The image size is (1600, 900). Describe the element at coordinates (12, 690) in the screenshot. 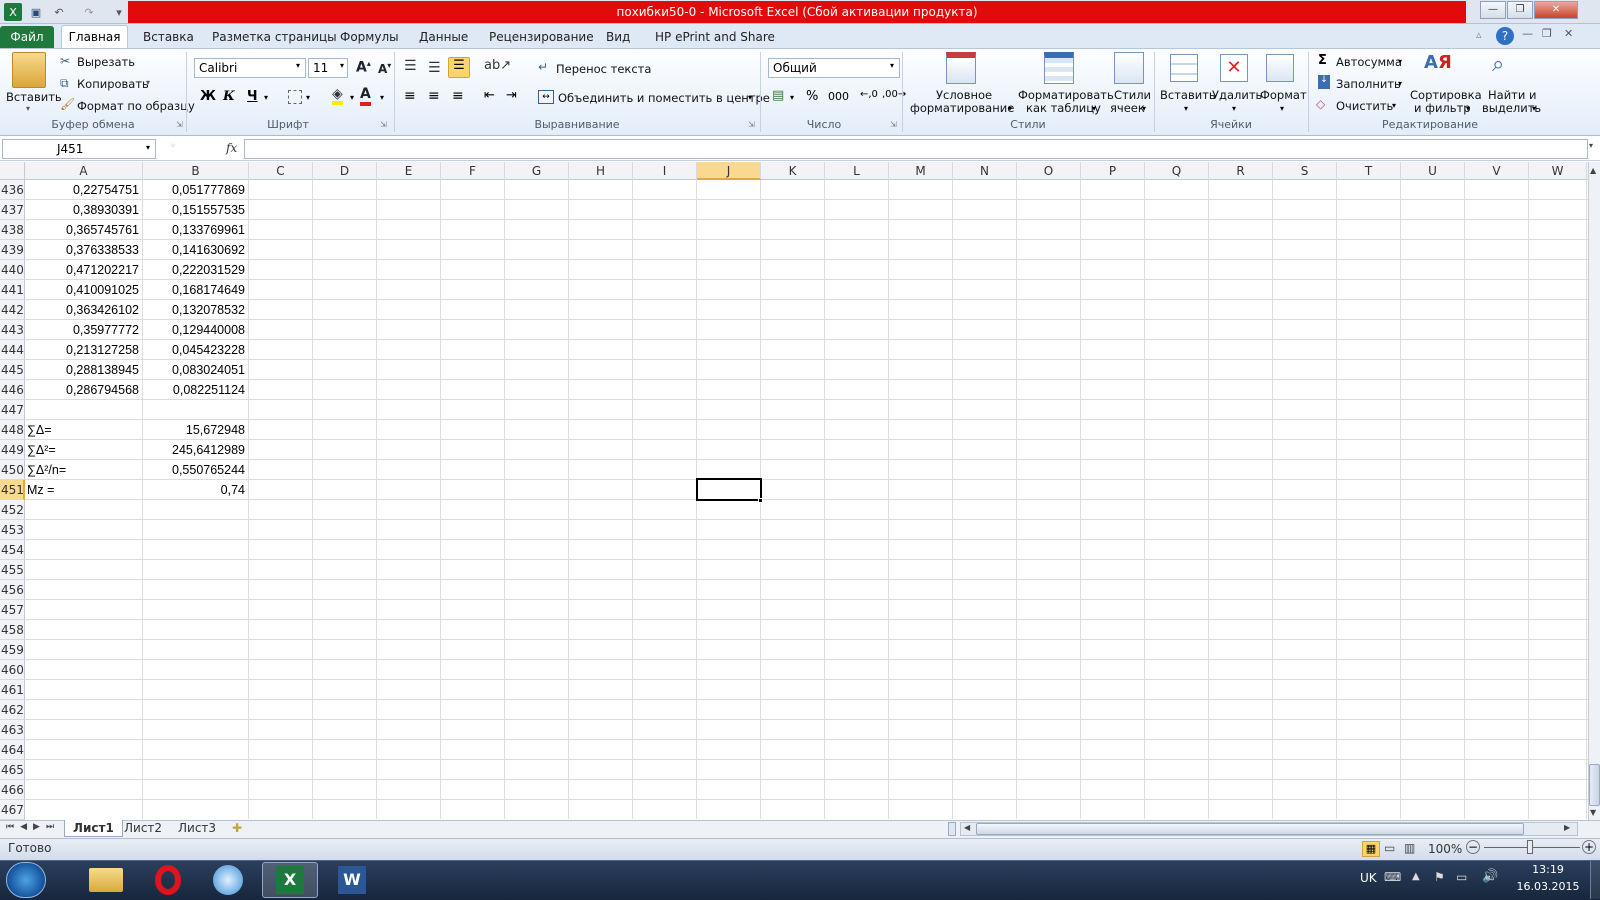

I see `row-header-461: 461` at that location.